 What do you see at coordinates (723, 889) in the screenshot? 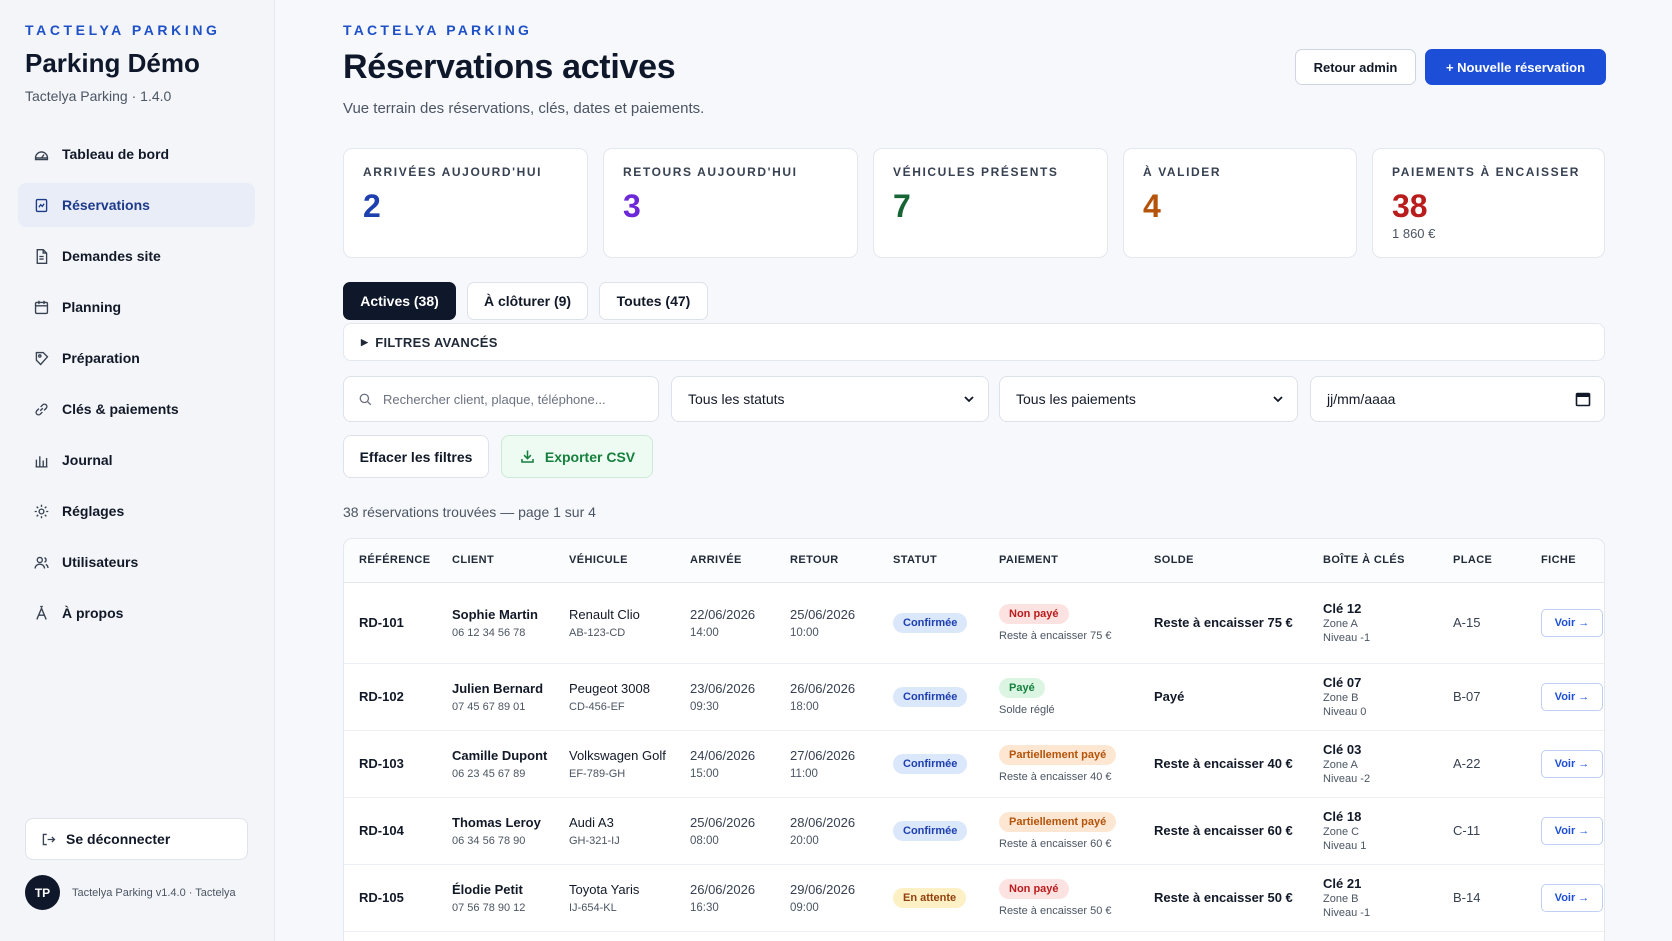
I see `arrival-date: 26/06/2026` at bounding box center [723, 889].